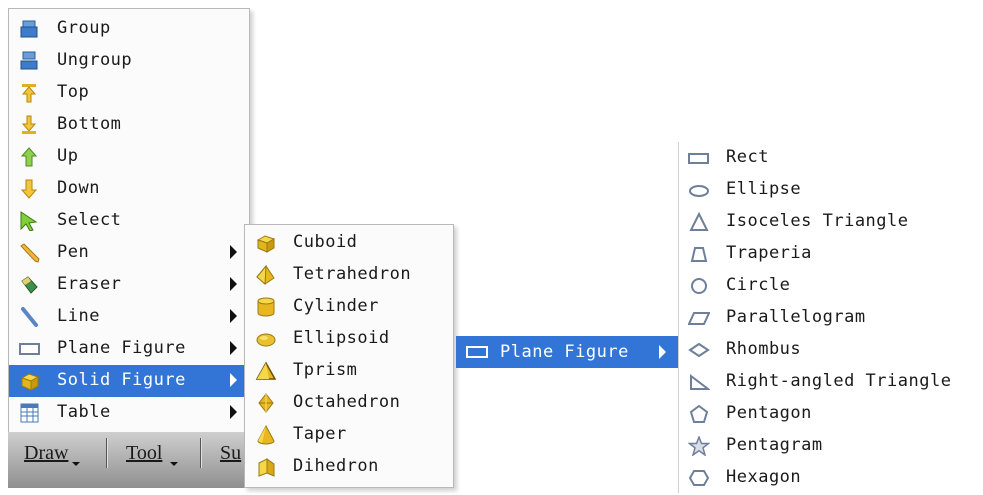 The image size is (983, 495). I want to click on menu-item-group: Group, so click(129, 29).